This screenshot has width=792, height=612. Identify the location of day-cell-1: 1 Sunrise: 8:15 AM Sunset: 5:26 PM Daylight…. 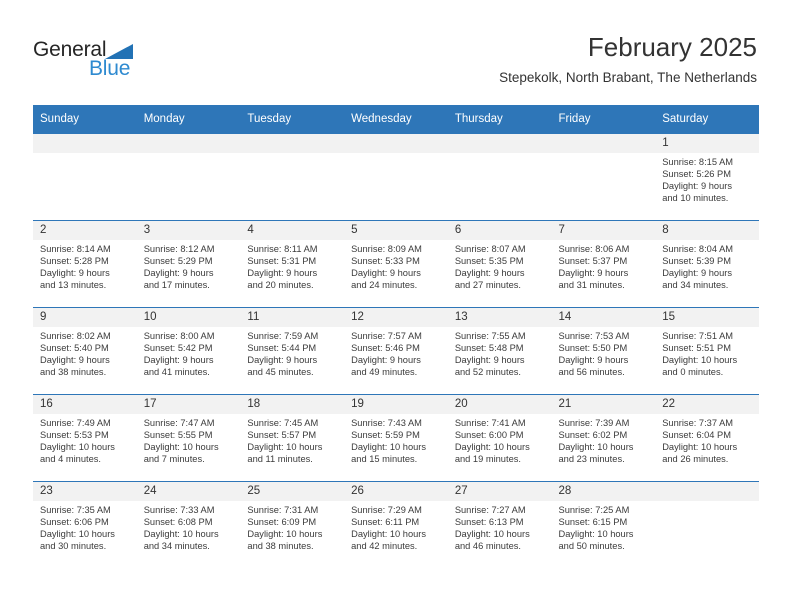
(707, 177).